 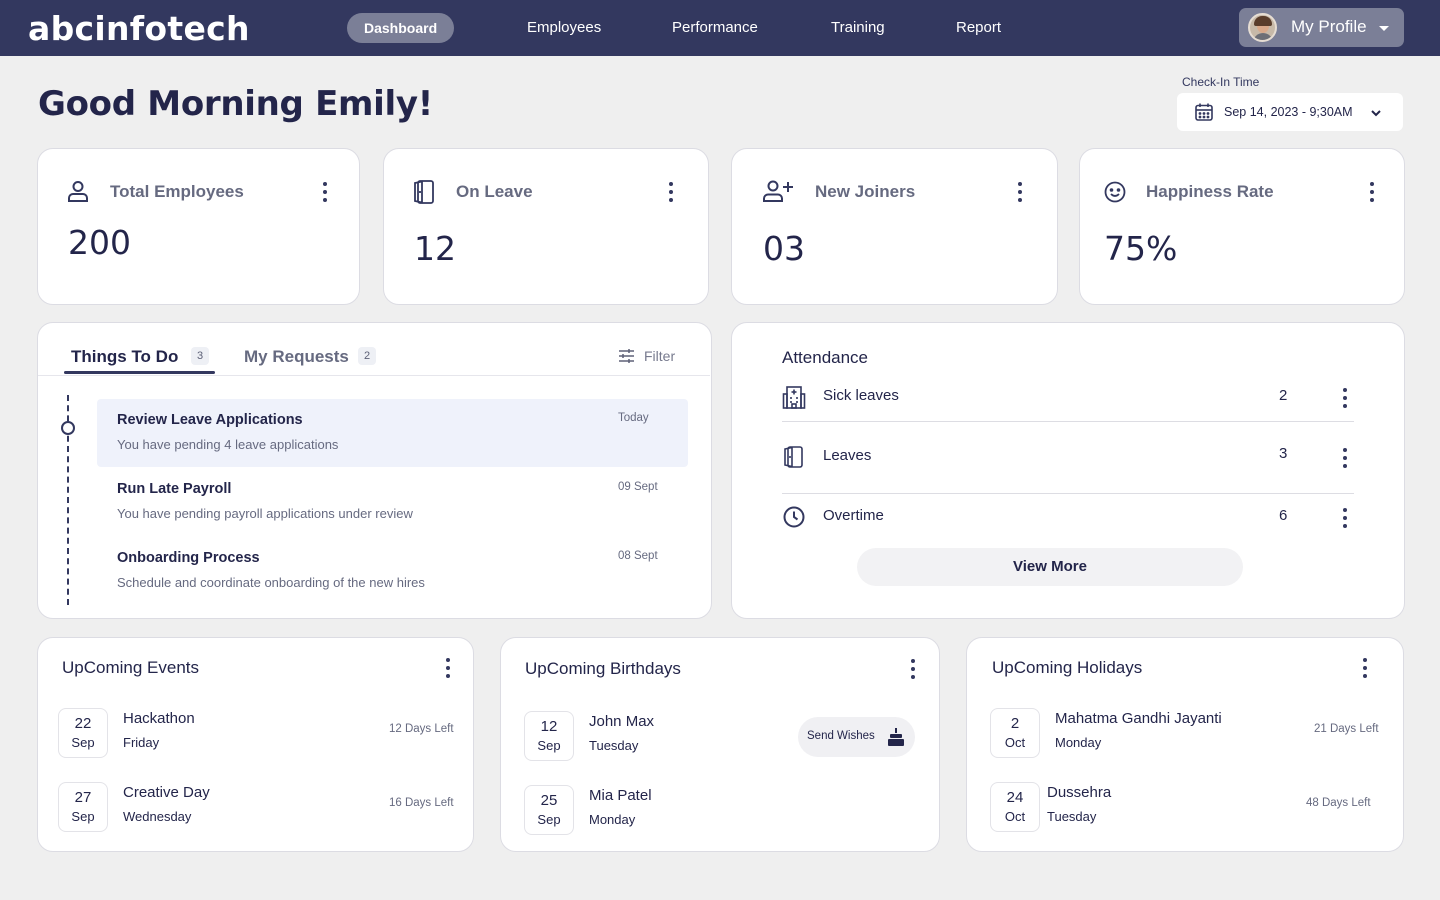 What do you see at coordinates (1068, 421) in the screenshot?
I see `row-divider` at bounding box center [1068, 421].